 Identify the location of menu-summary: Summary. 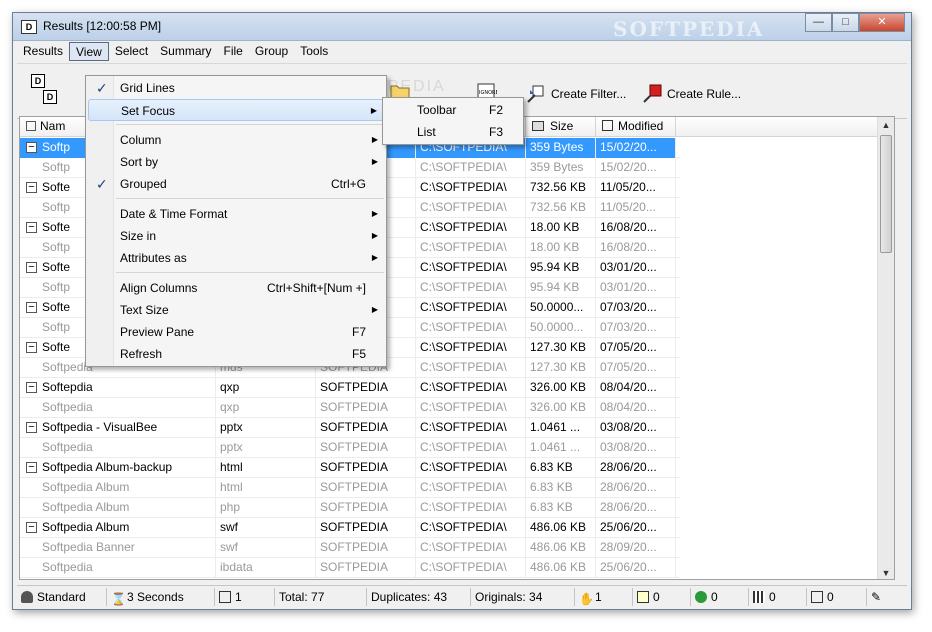
(185, 51).